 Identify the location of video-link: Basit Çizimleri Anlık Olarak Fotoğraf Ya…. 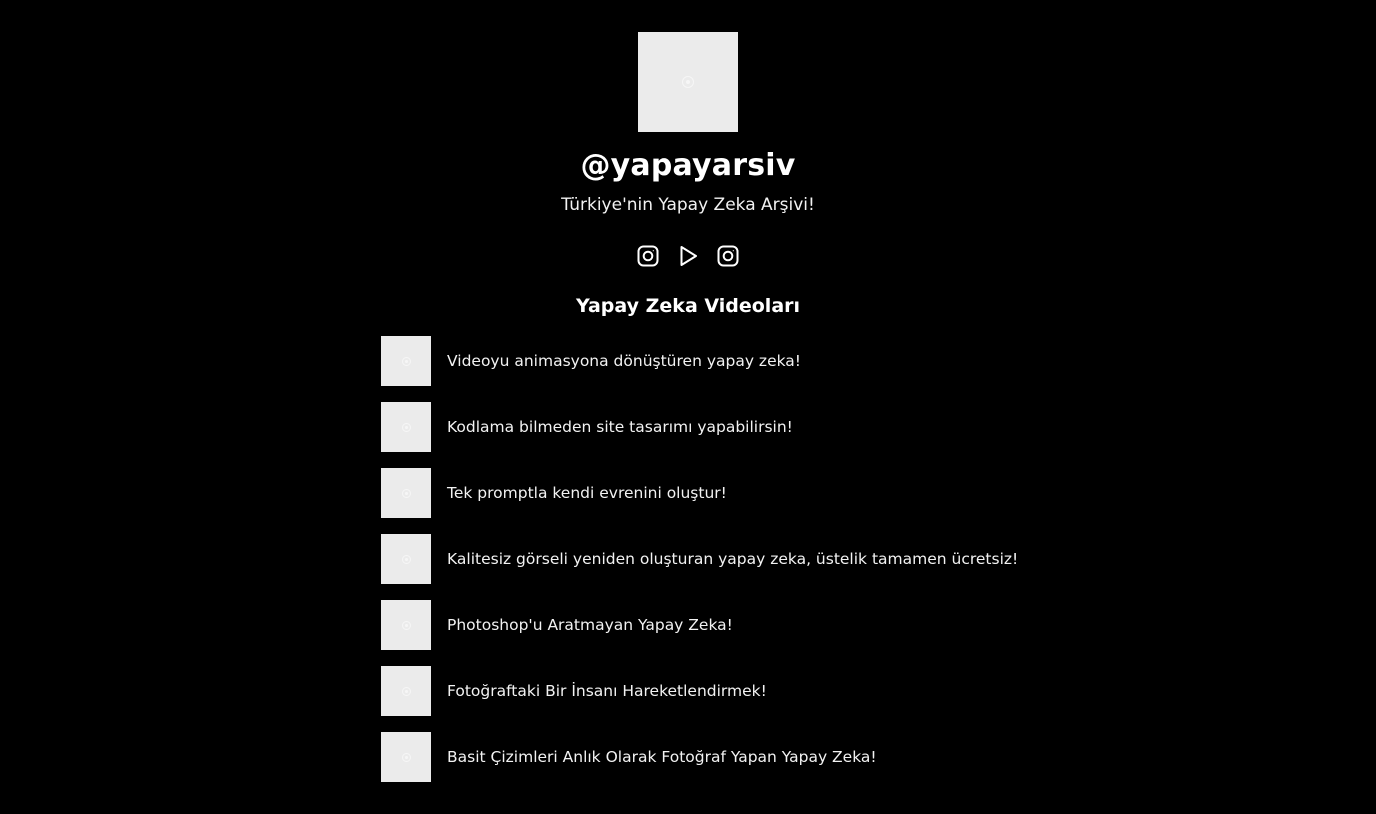
(701, 757).